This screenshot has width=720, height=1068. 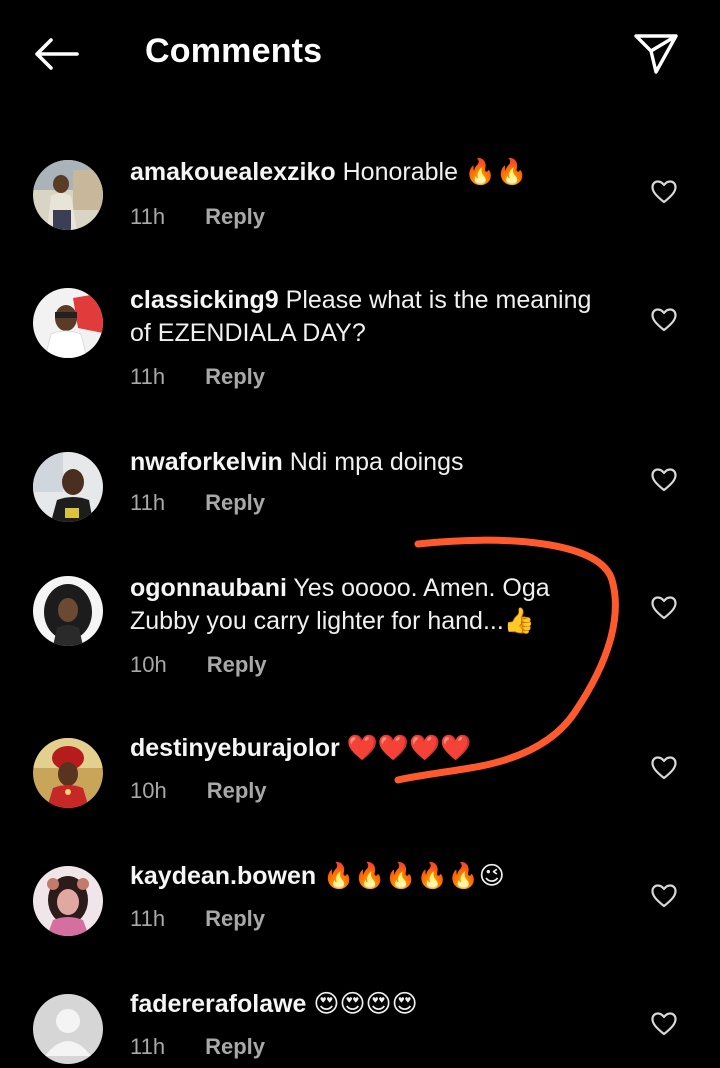 I want to click on comment-text: 😍😍😍😍, so click(x=365, y=1004).